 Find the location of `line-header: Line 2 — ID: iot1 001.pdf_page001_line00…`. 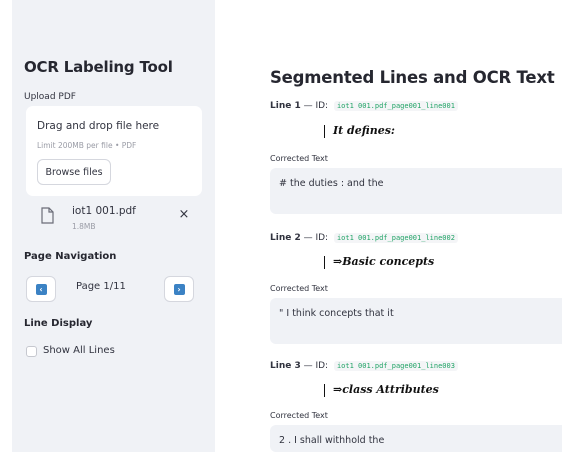

line-header: Line 2 — ID: iot1 001.pdf_page001_line00… is located at coordinates (364, 238).